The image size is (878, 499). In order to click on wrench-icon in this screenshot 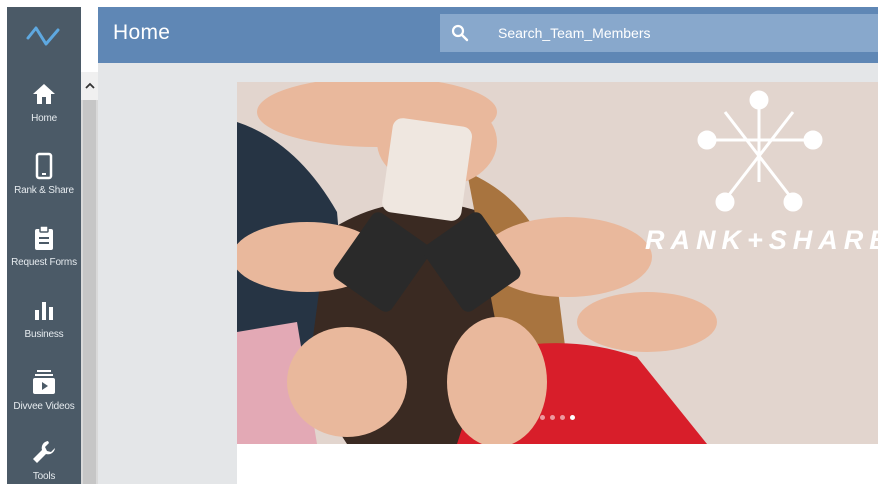, I will do `click(44, 452)`.